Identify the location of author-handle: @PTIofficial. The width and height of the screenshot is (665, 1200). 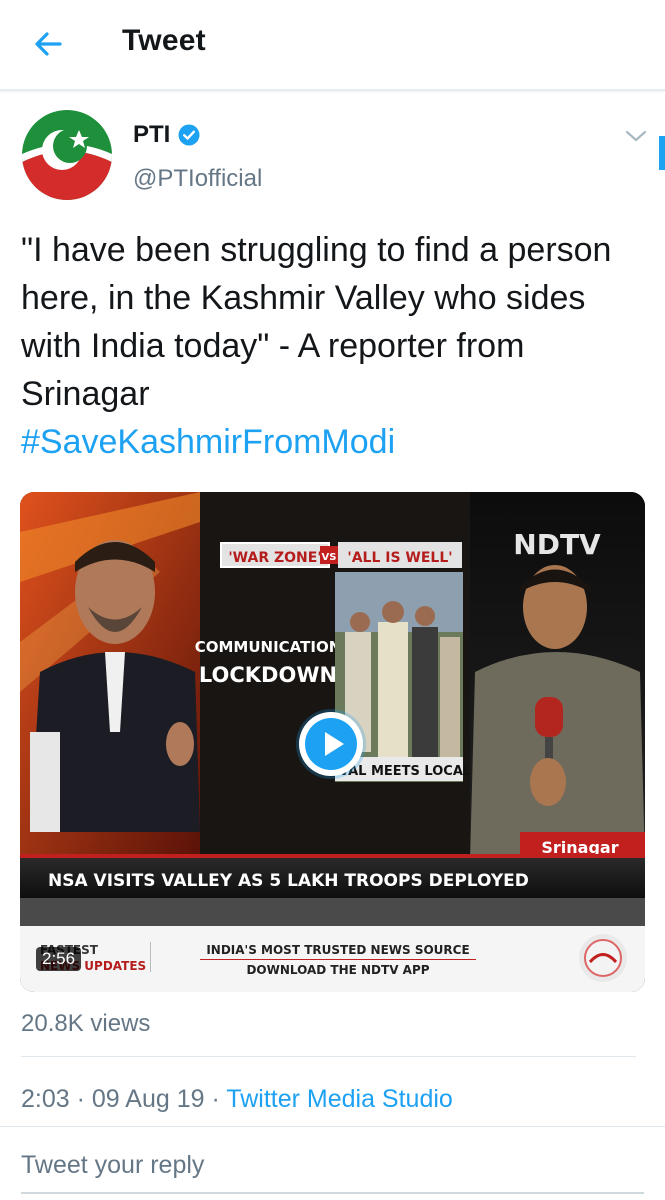
(197, 179).